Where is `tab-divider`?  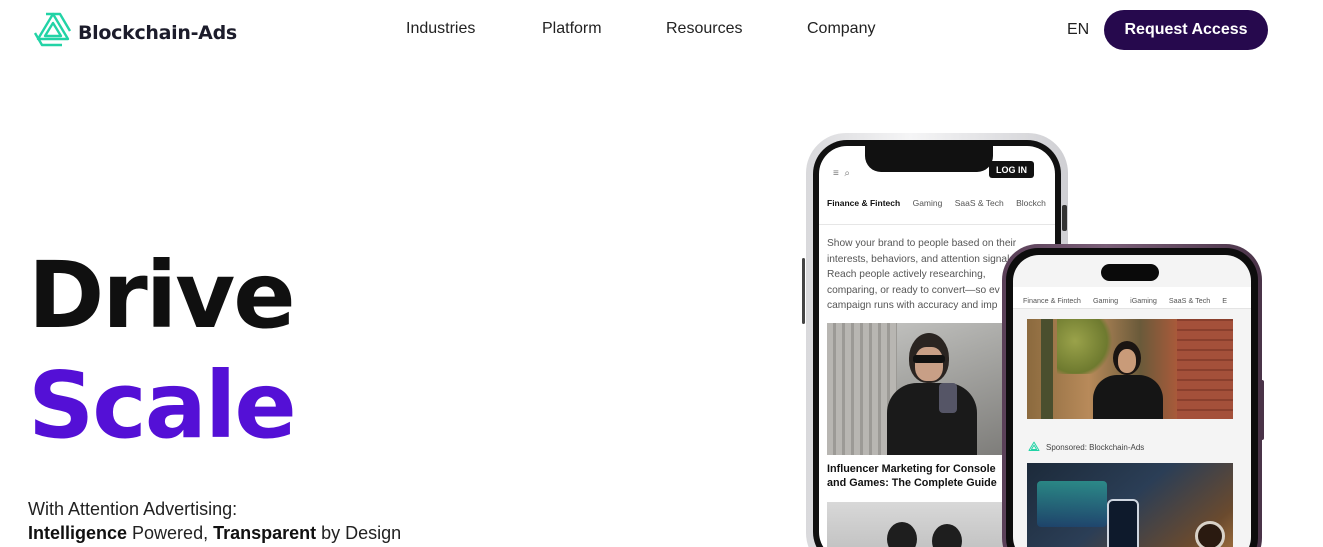
tab-divider is located at coordinates (937, 224).